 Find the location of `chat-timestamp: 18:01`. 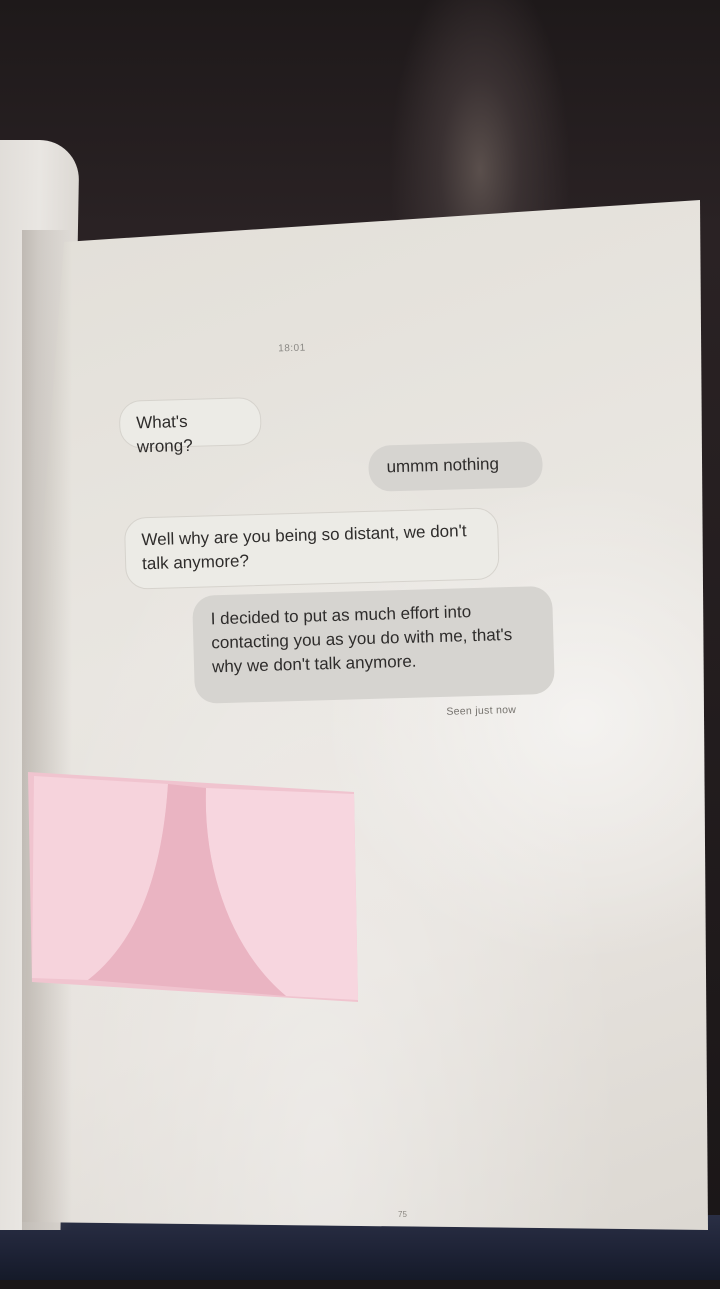

chat-timestamp: 18:01 is located at coordinates (292, 348).